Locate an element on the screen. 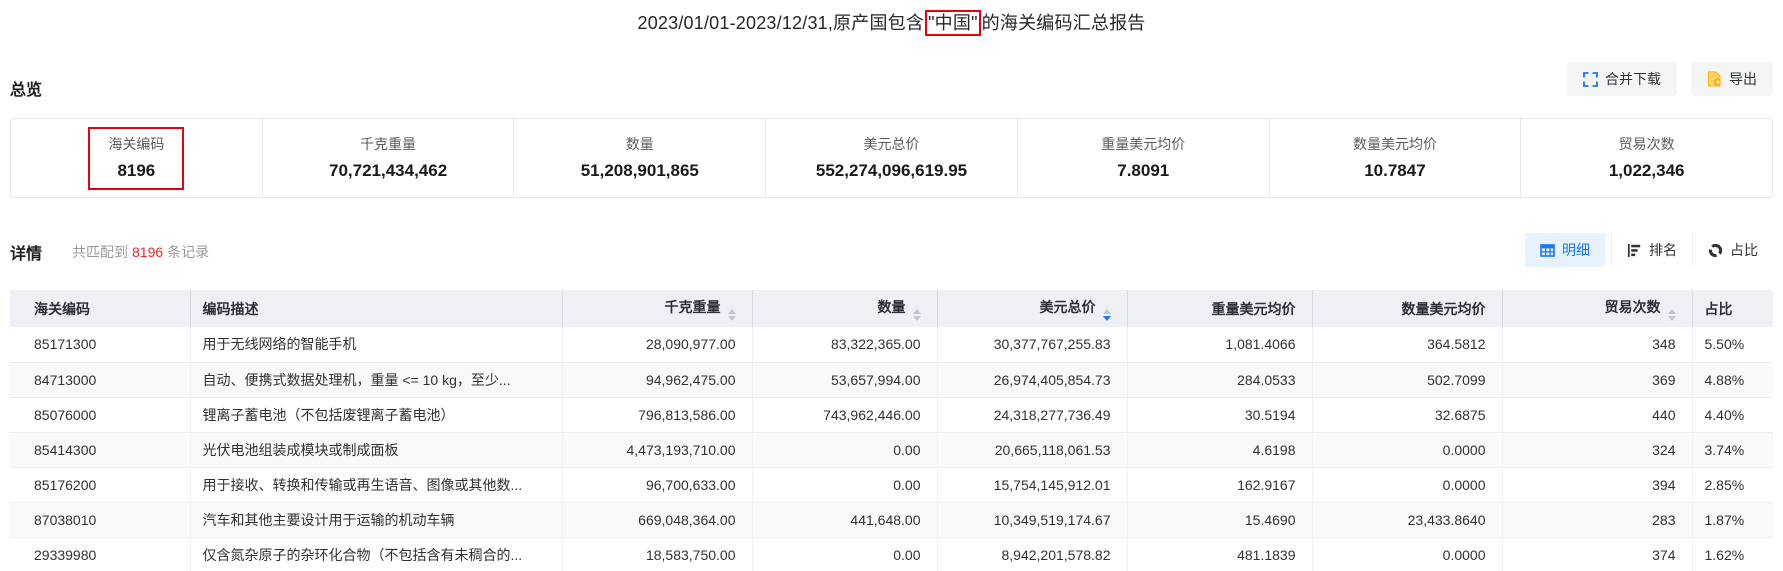 The image size is (1783, 571). cell-code: 85176200 is located at coordinates (100, 485).